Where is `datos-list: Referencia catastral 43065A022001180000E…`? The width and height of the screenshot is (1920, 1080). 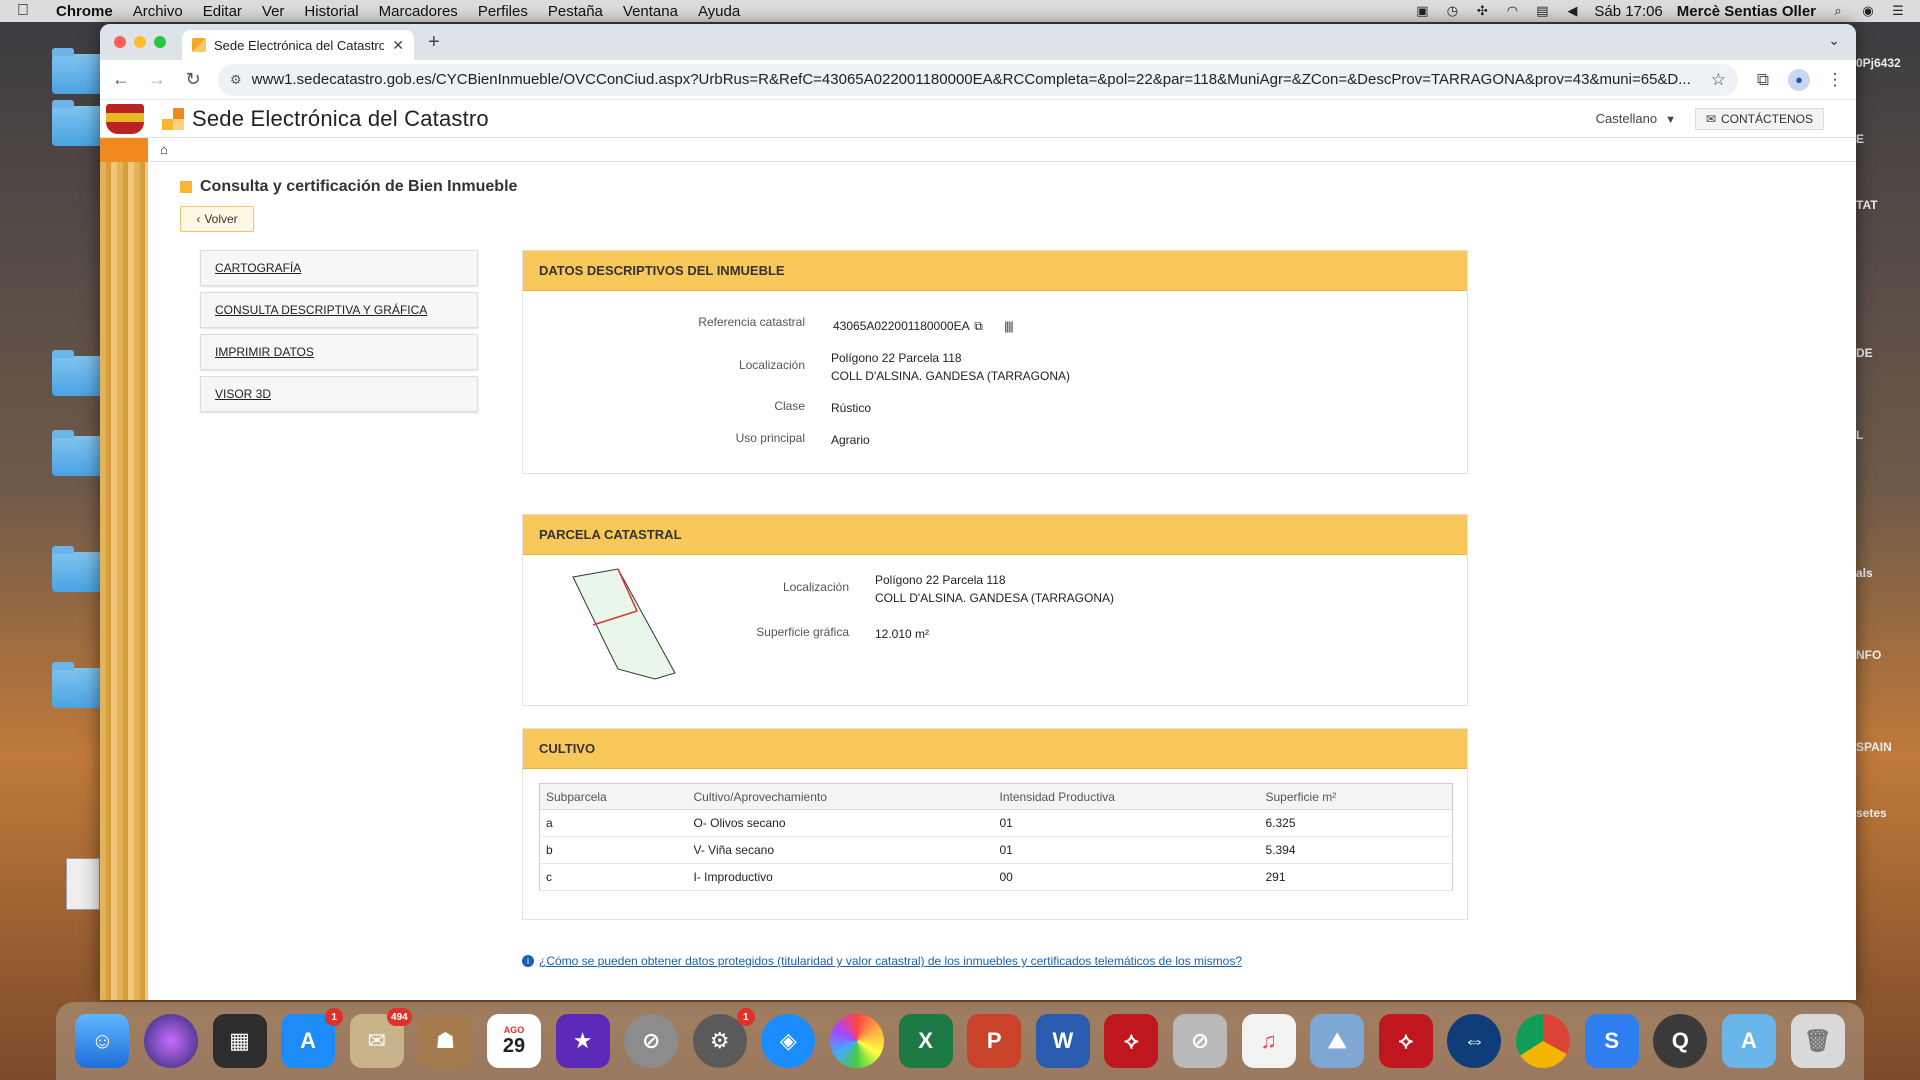 datos-list: Referencia catastral 43065A022001180000E… is located at coordinates (995, 382).